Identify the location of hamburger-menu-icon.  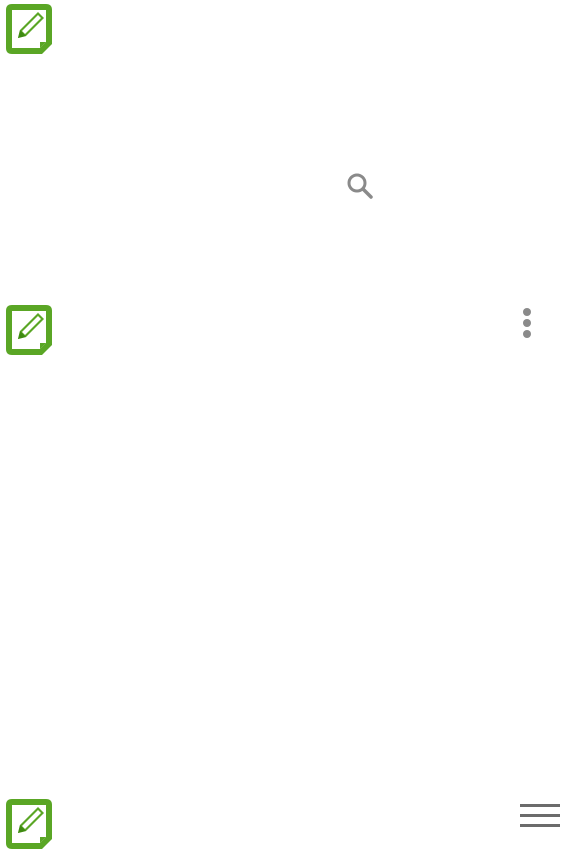
(540, 815).